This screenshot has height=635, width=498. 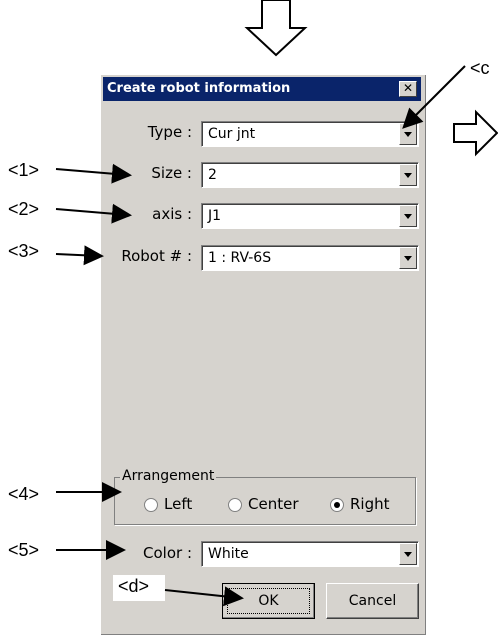 I want to click on arrow-d, so click(x=204, y=596).